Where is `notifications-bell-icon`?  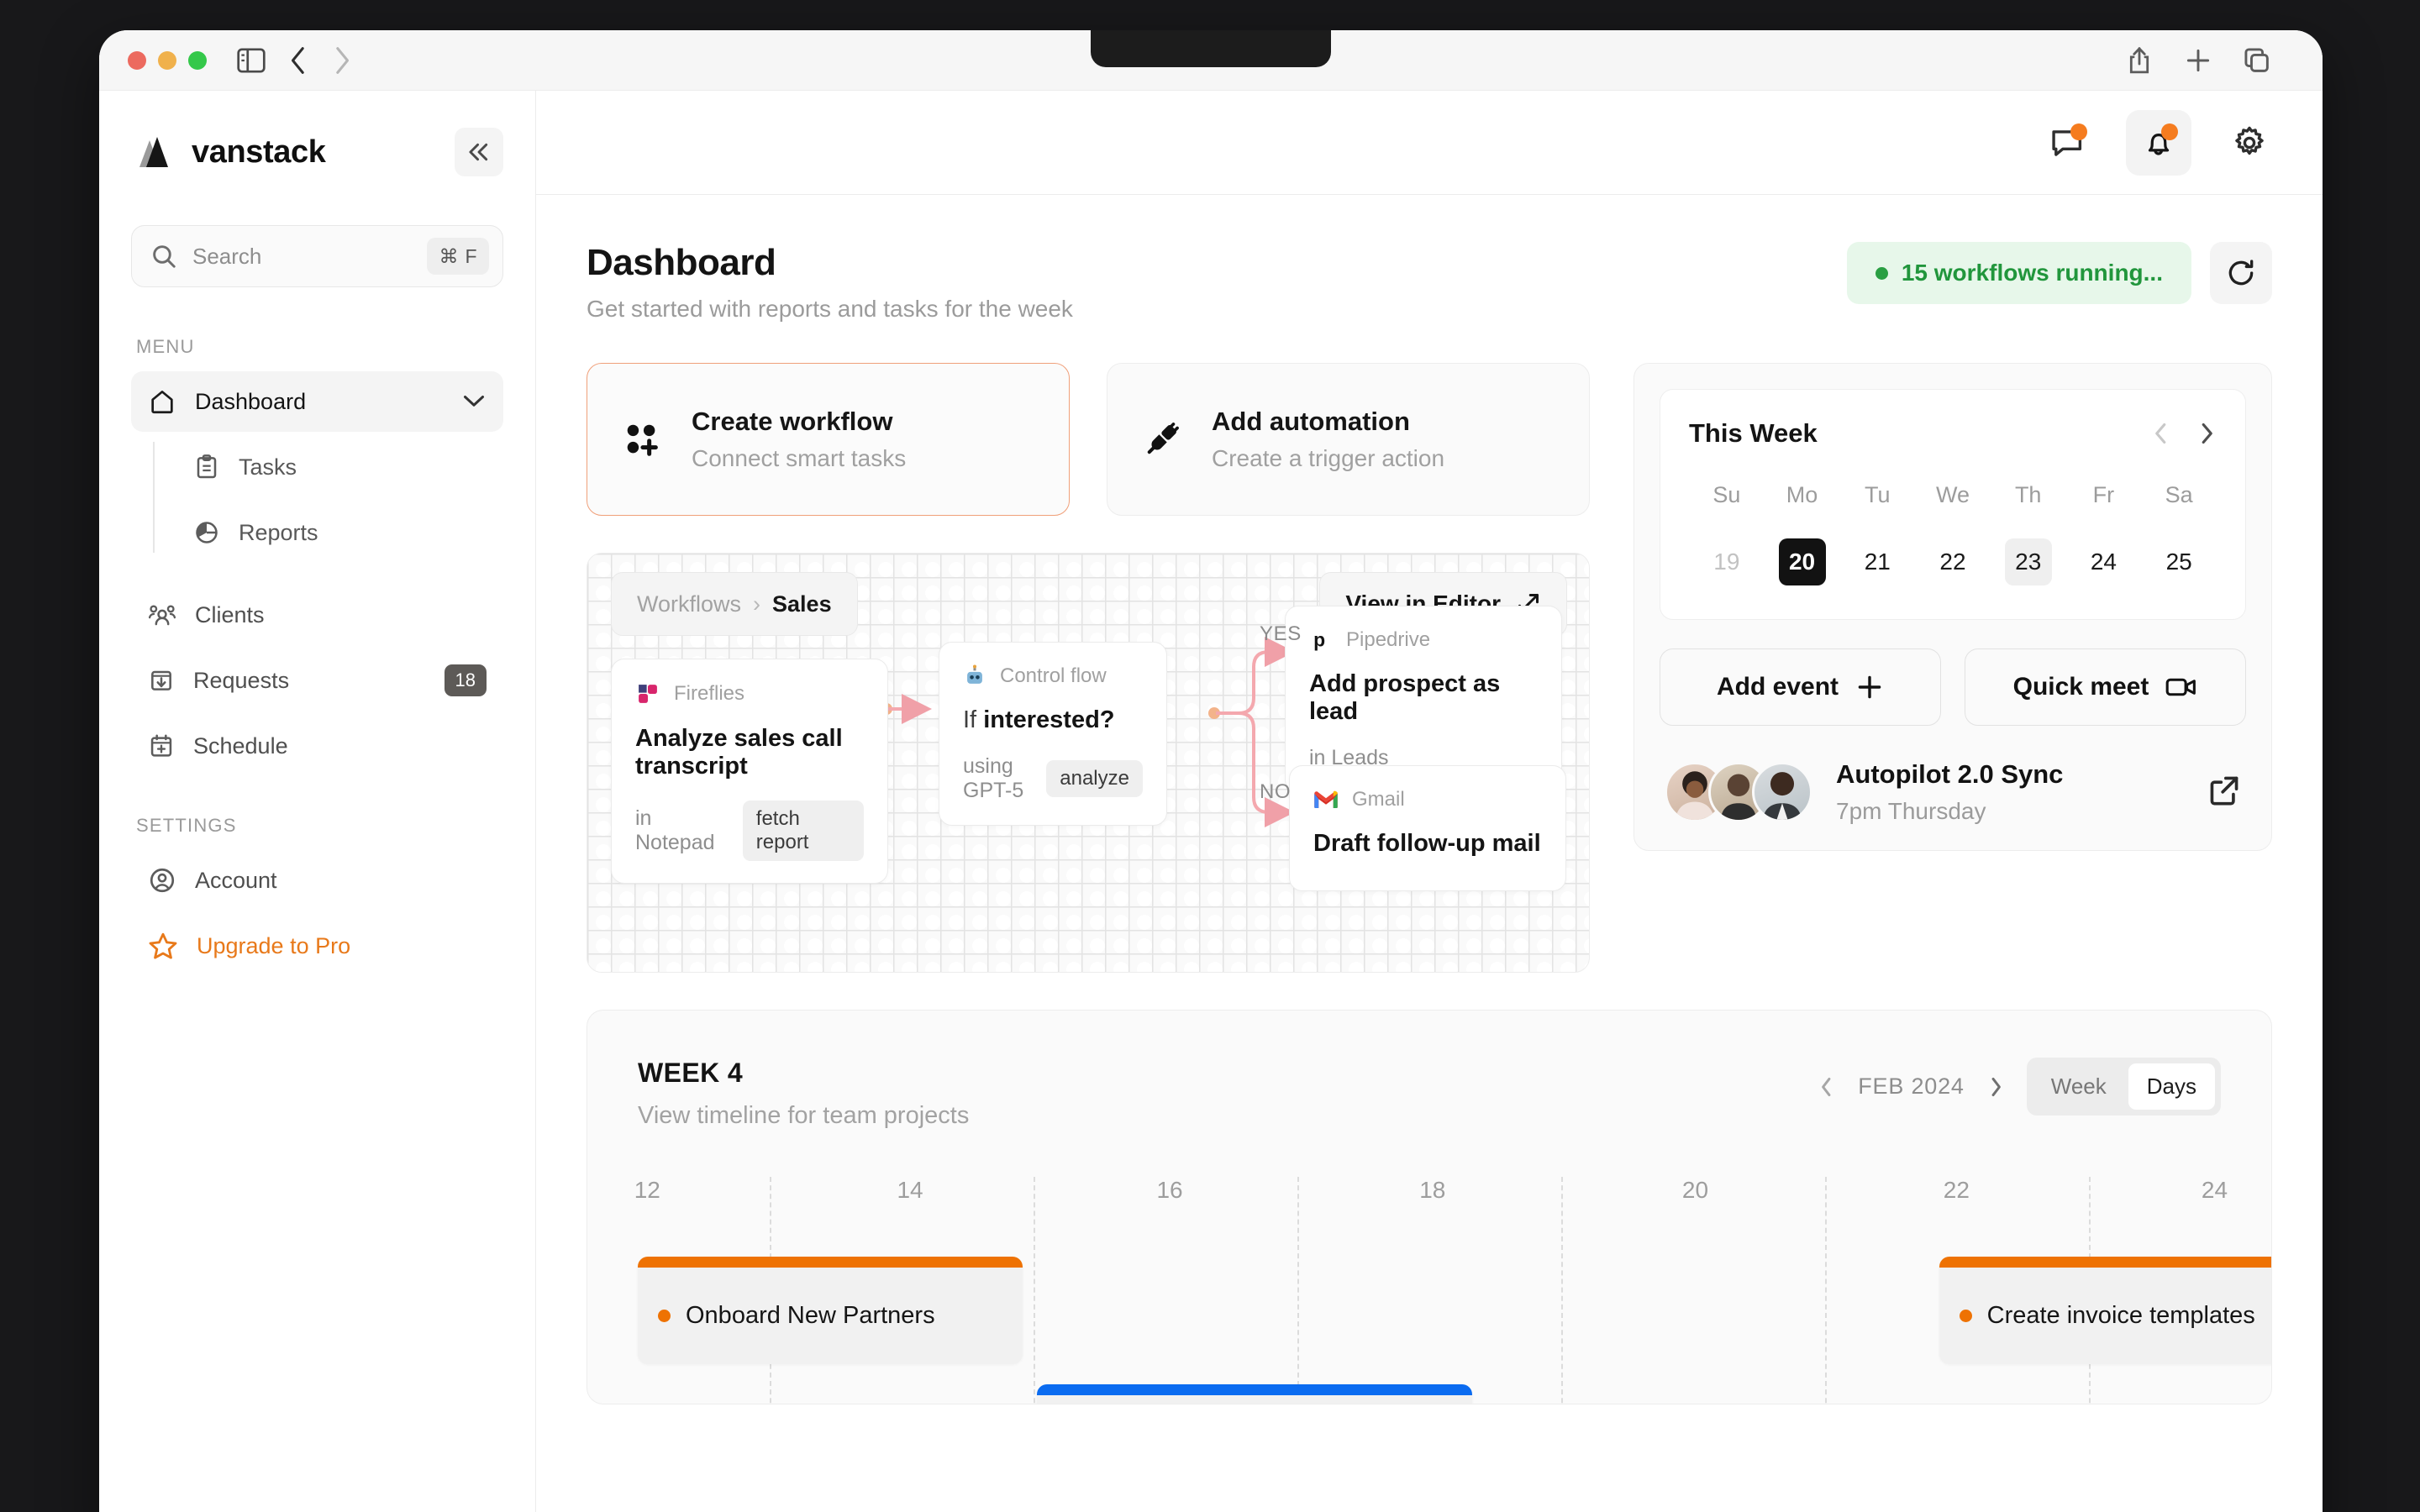
notifications-bell-icon is located at coordinates (2158, 142).